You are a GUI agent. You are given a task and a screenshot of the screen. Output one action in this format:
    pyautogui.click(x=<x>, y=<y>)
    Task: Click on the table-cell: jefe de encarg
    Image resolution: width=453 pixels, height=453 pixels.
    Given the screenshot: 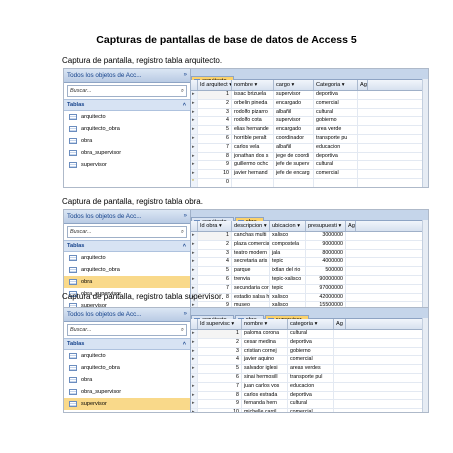 What is the action you would take?
    pyautogui.click(x=294, y=174)
    